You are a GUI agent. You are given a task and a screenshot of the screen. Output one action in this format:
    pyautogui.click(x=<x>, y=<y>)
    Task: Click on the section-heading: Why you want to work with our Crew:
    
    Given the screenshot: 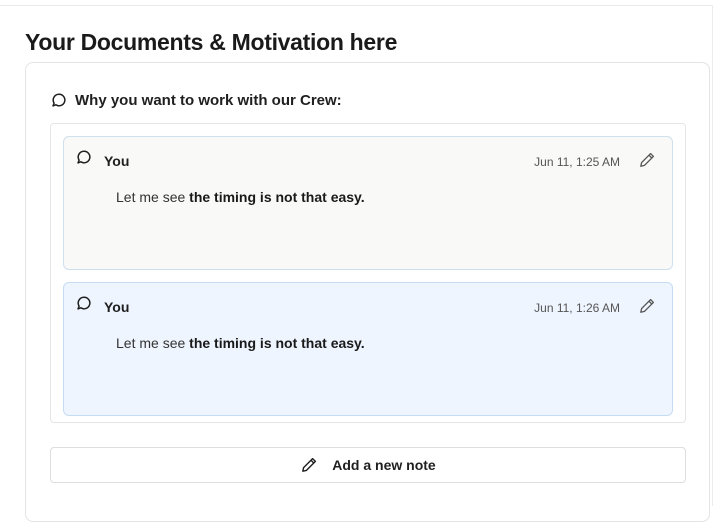 What is the action you would take?
    pyautogui.click(x=208, y=100)
    